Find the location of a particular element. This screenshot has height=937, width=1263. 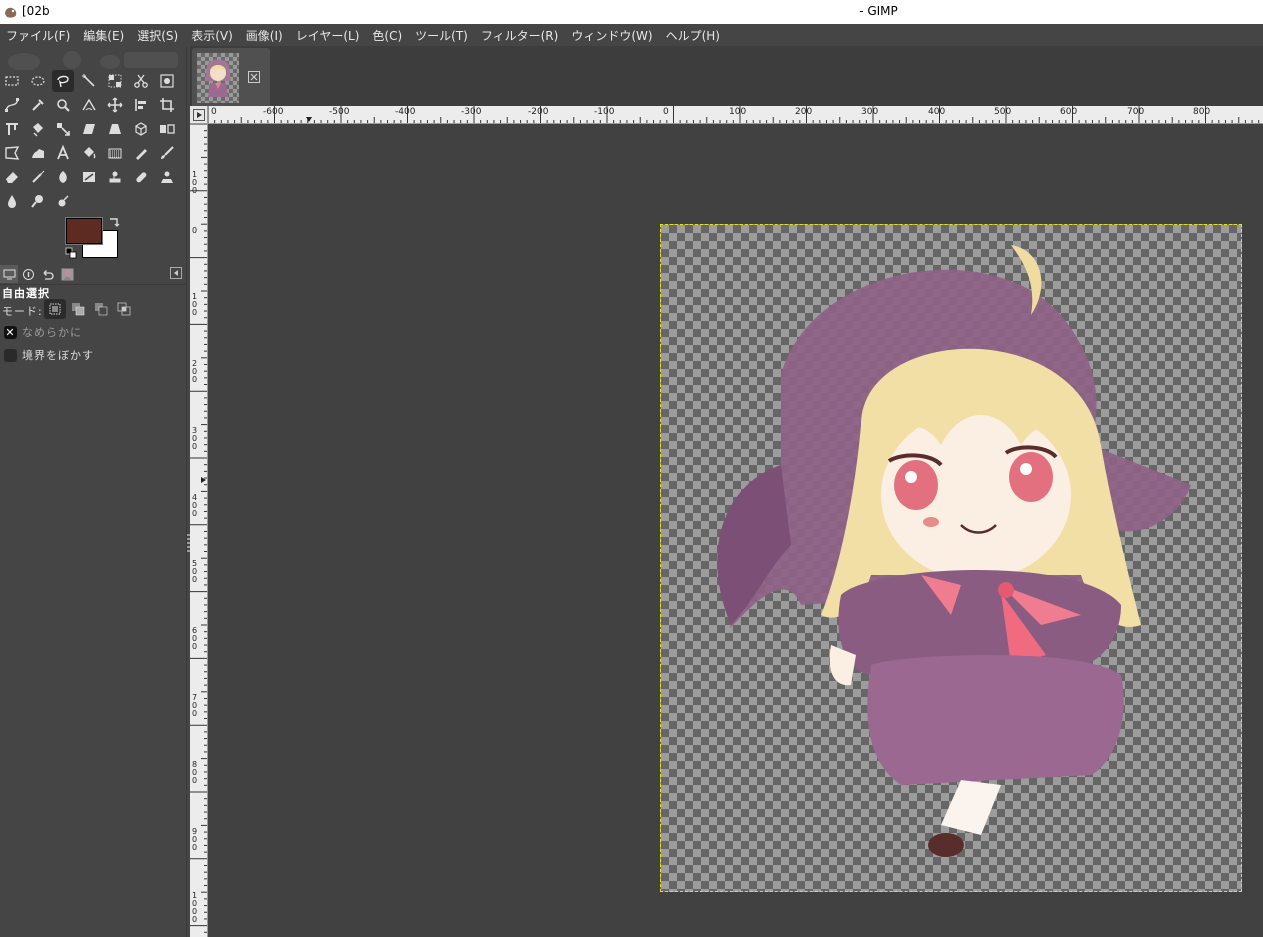

free-select-tool is located at coordinates (63, 81).